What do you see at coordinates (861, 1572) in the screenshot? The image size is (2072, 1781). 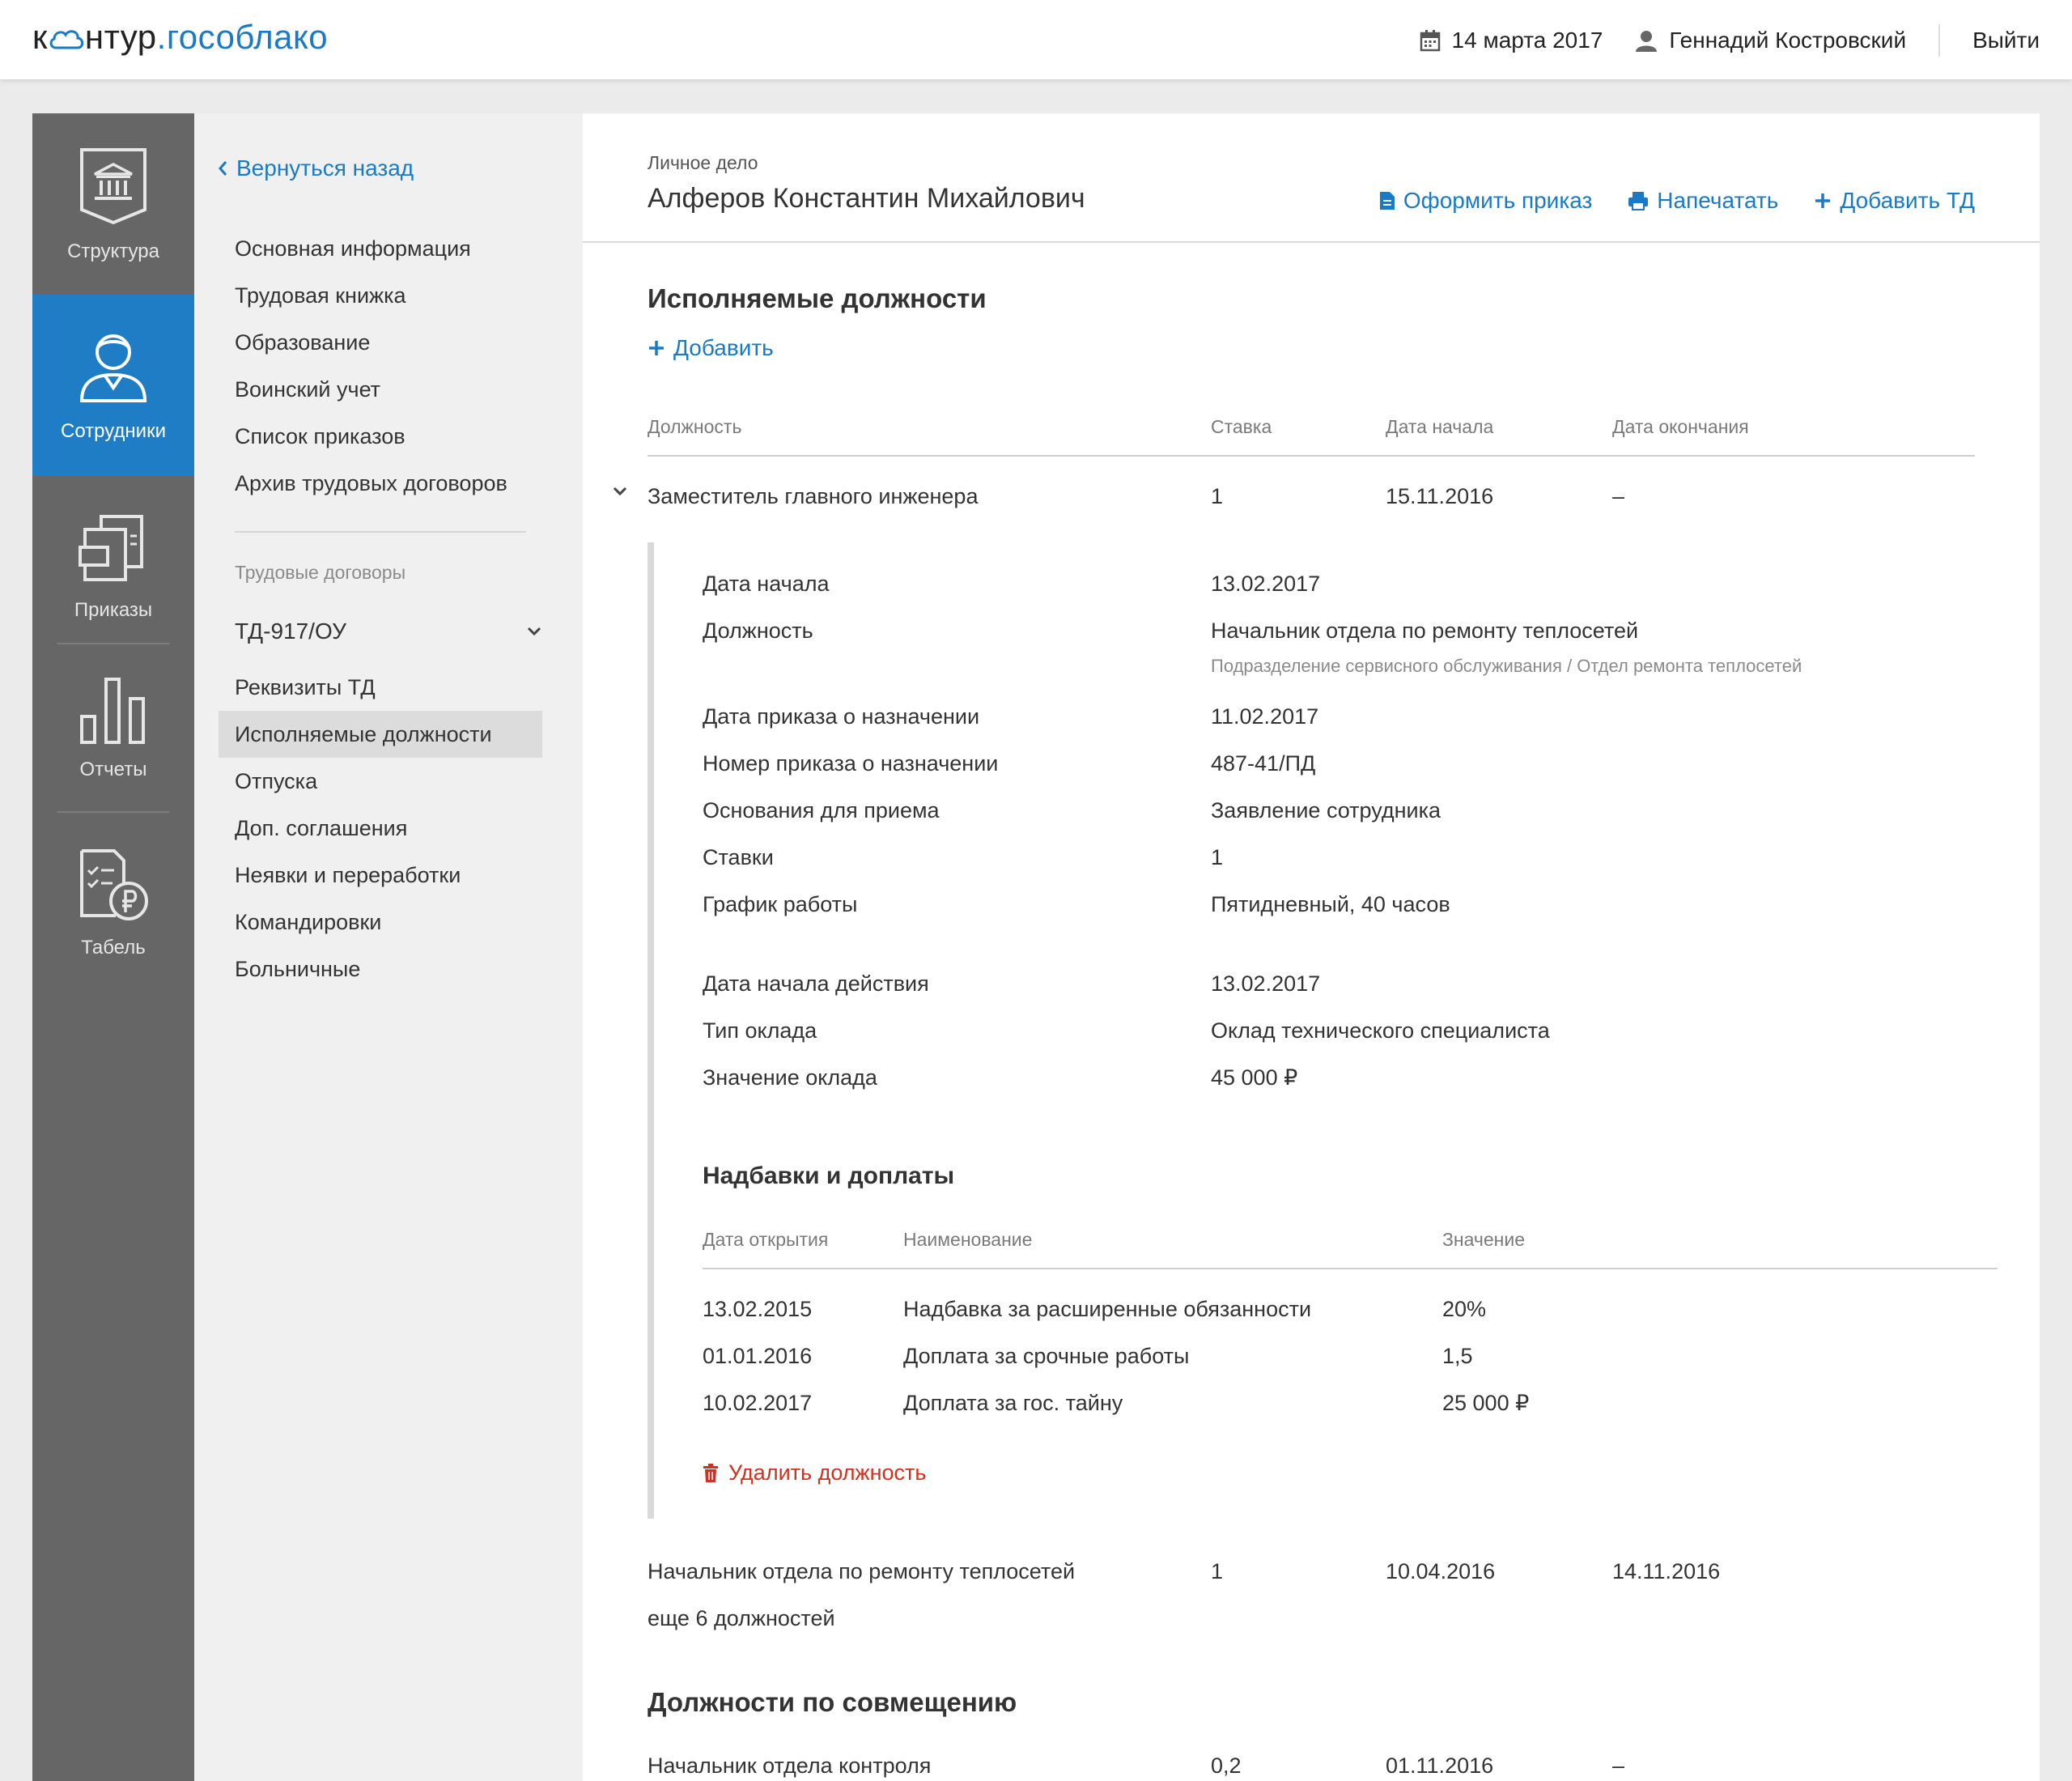 I see `previous-position-name: Начальник отдела по ремонту теплосетей` at bounding box center [861, 1572].